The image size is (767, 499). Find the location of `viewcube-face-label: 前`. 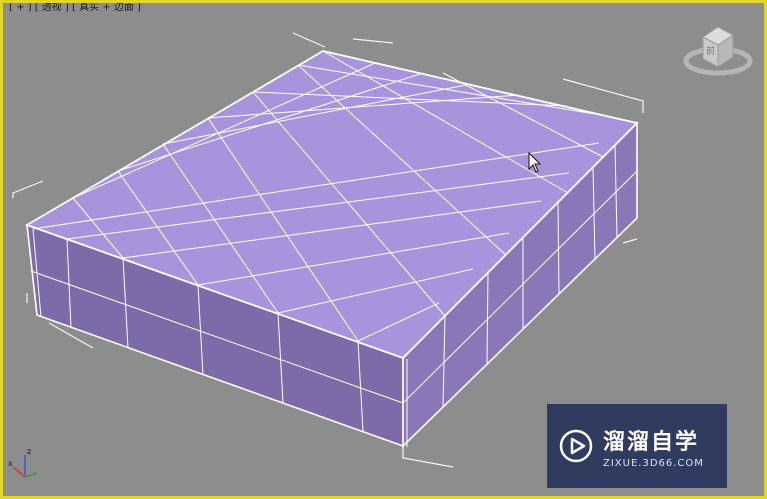

viewcube-face-label: 前 is located at coordinates (710, 51).